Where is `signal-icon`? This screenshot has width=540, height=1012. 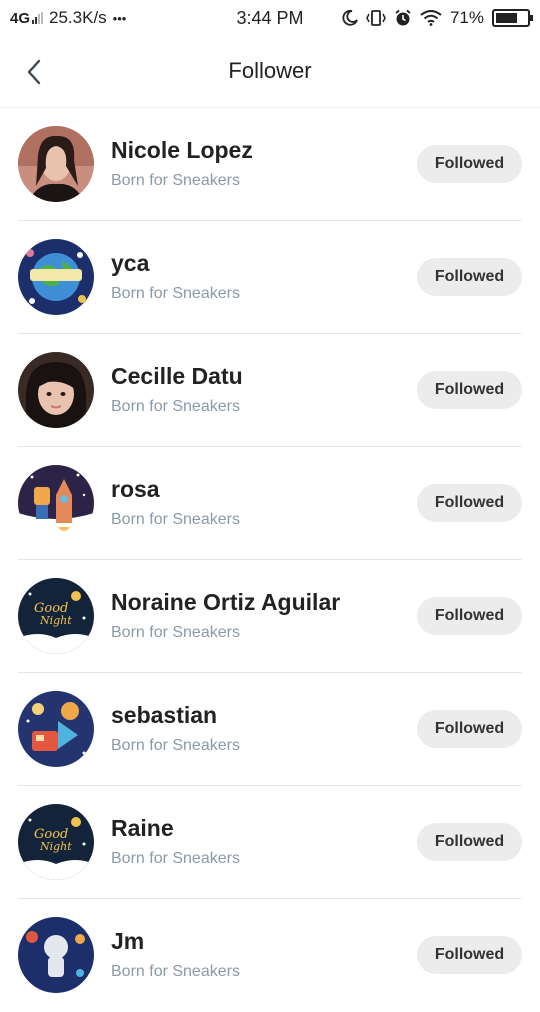
signal-icon is located at coordinates (38, 18).